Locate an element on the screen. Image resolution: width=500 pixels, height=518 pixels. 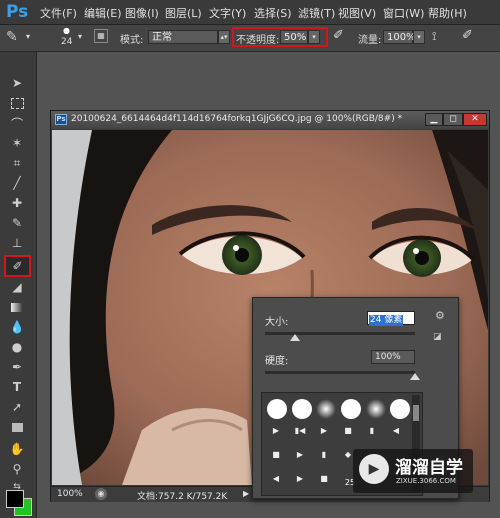
blur-tool-icon: 💧 is located at coordinates (17, 327).